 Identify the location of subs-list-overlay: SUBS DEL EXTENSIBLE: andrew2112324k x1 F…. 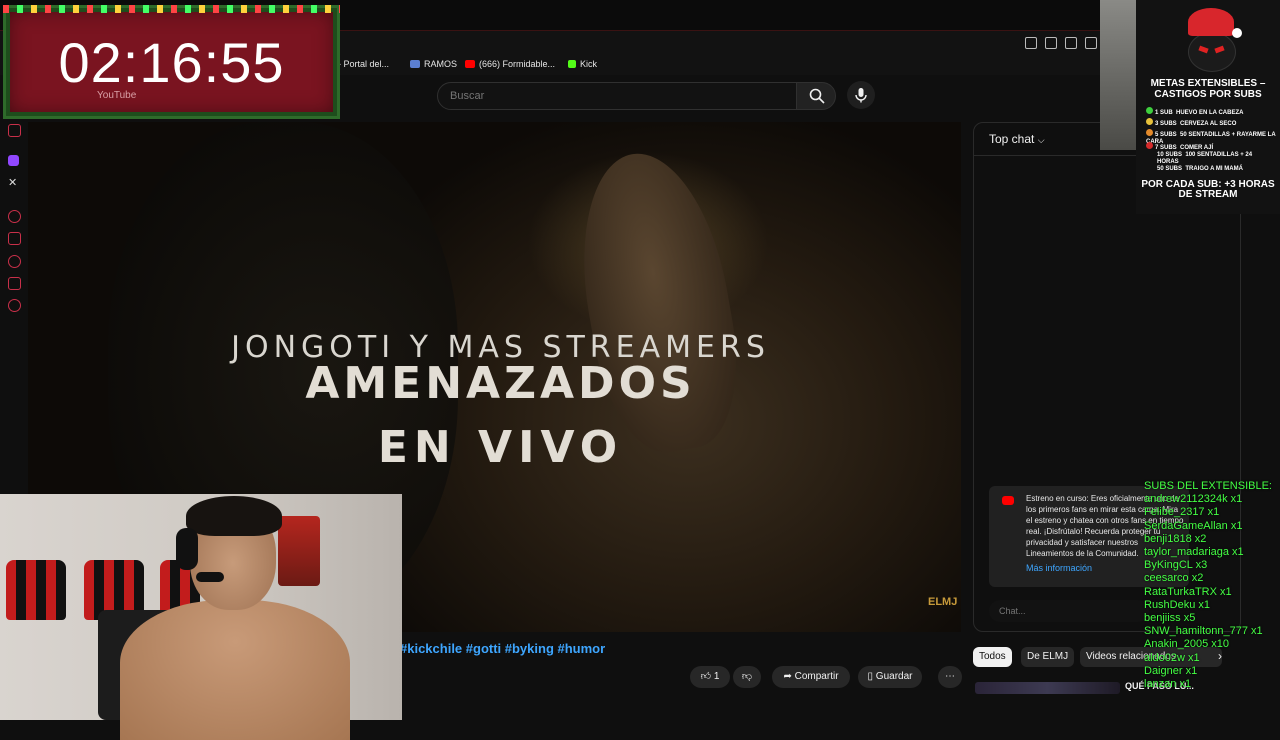
(1212, 585).